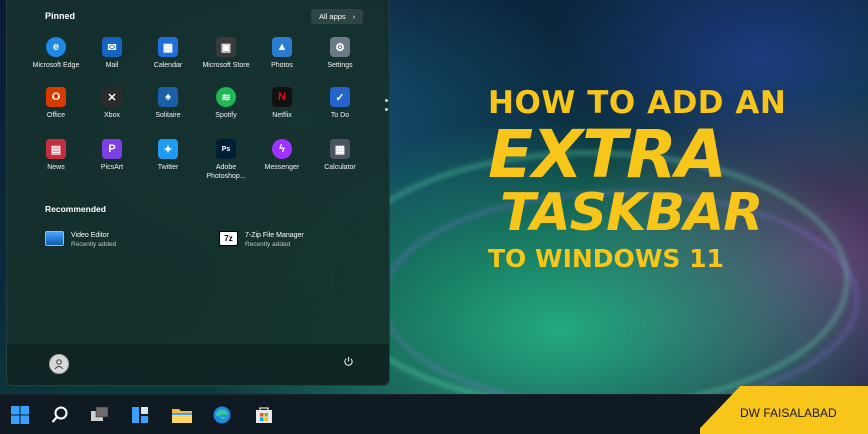 This screenshot has width=868, height=434. I want to click on picsart-icon: P, so click(112, 149).